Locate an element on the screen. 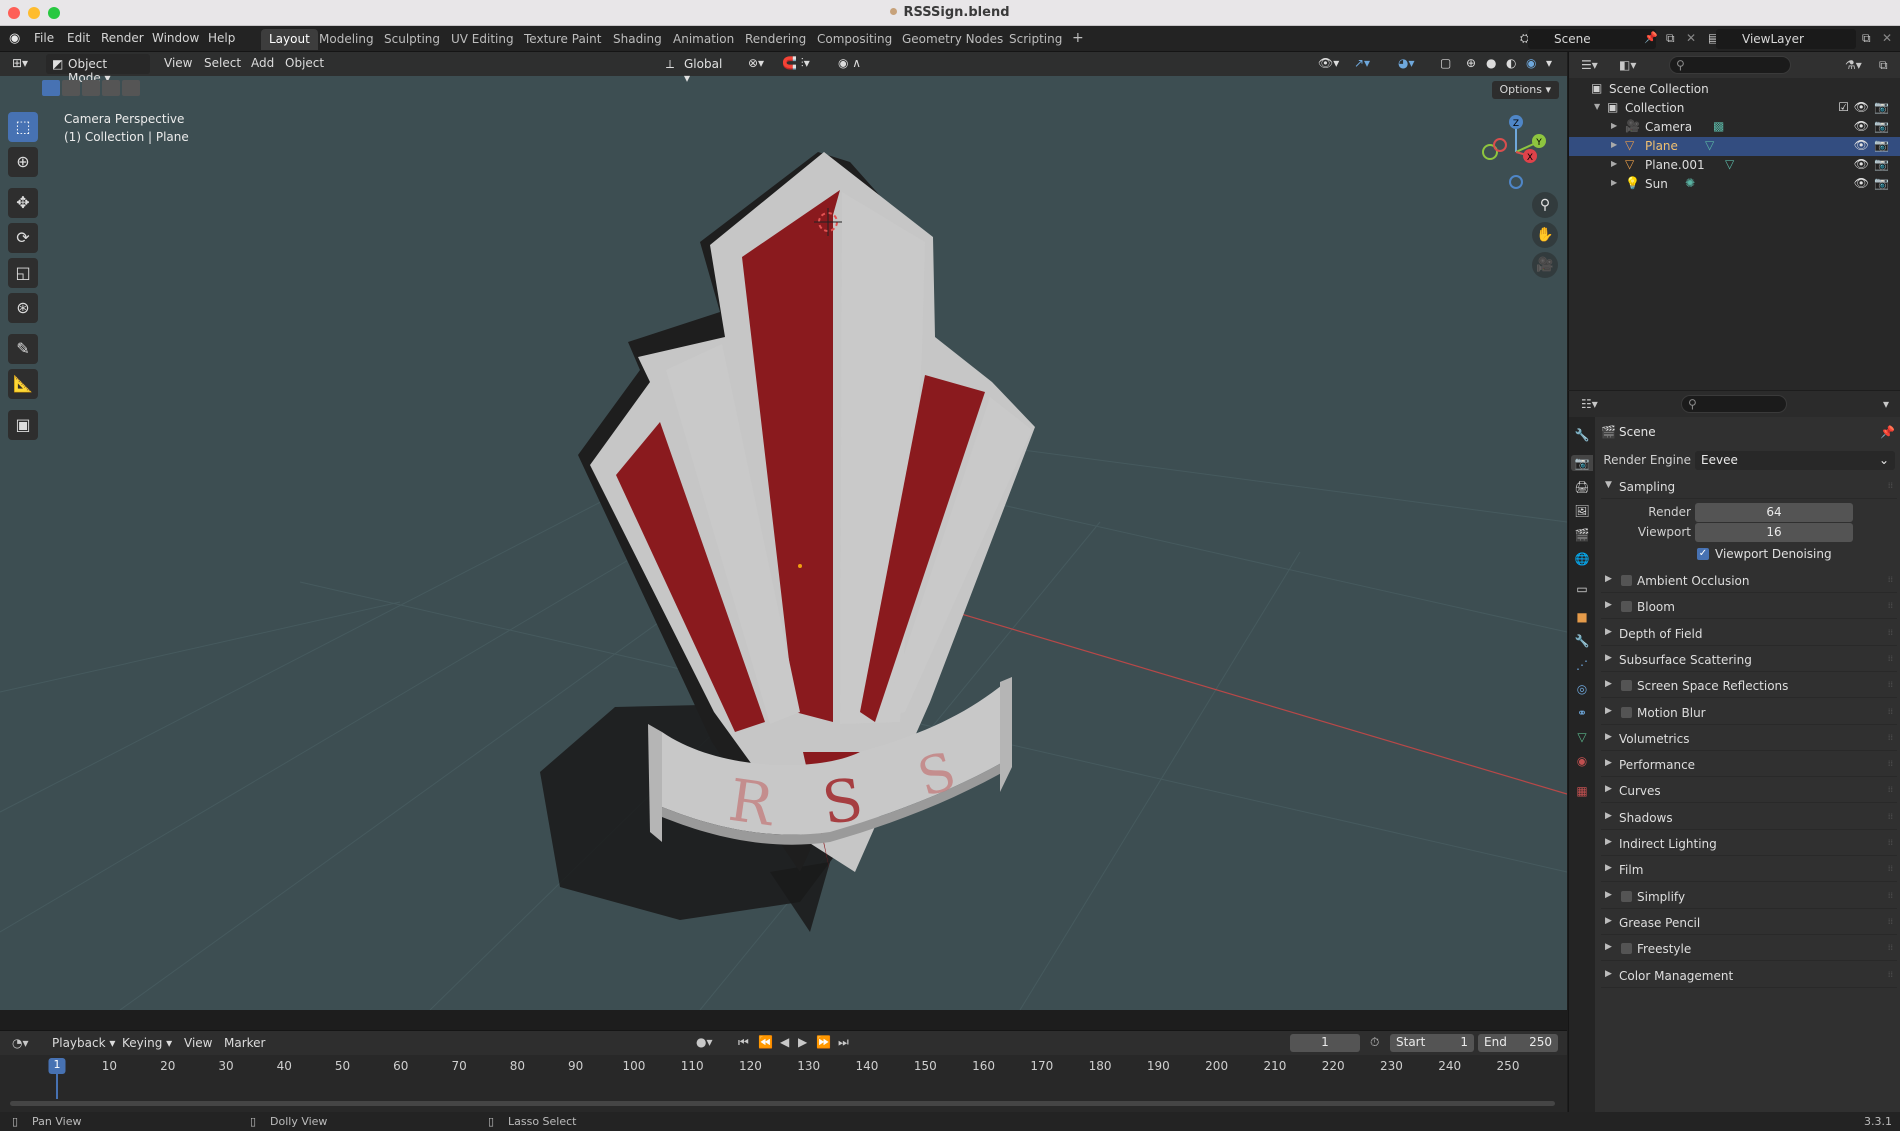 The height and width of the screenshot is (1131, 1900). panel-simplify: ▶ Simplify ⁞⁞ is located at coordinates (1749, 897).